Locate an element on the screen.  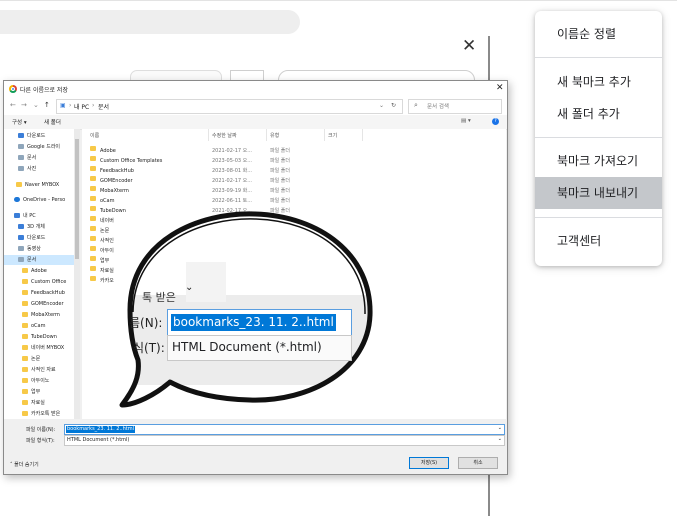
dialog-titlebar: 다른 이름으로 저장 ✕ is located at coordinates (255, 89).